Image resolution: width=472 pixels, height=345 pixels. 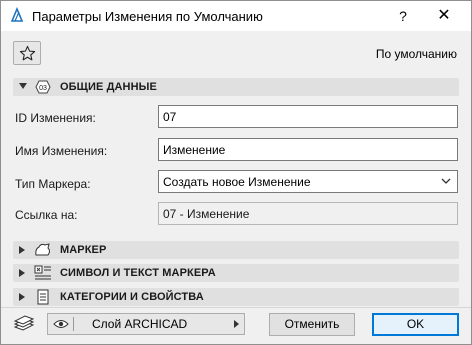 I want to click on layers-icon, so click(x=24, y=323).